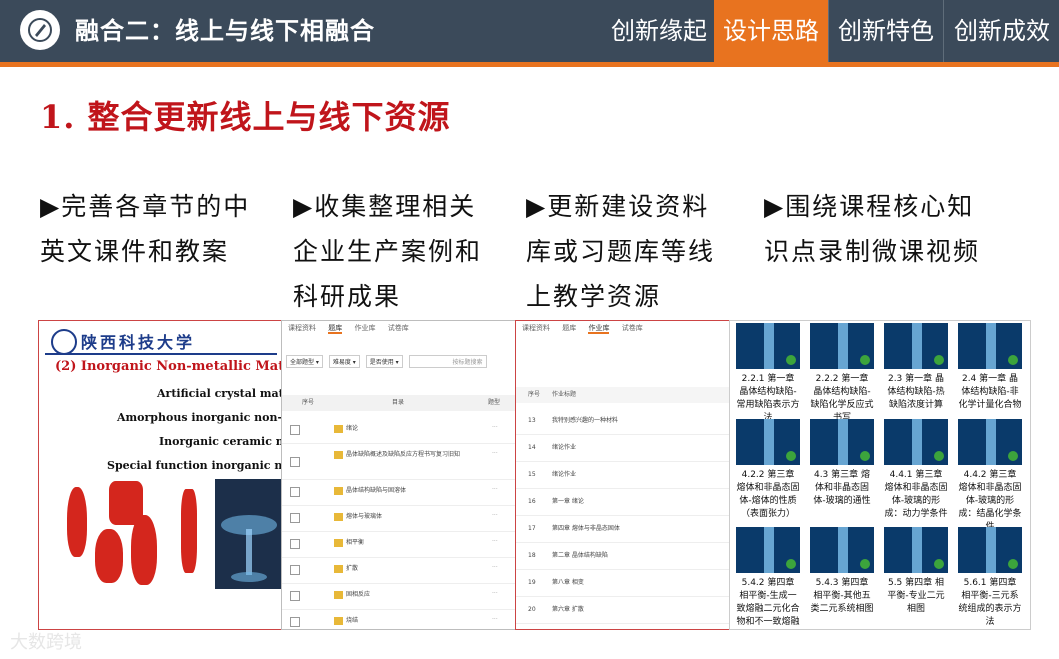  What do you see at coordinates (770, 374) in the screenshot?
I see `video-item: 2.2.1 第一章 晶体结构缺陷-常用缺陷表示方法` at bounding box center [770, 374].